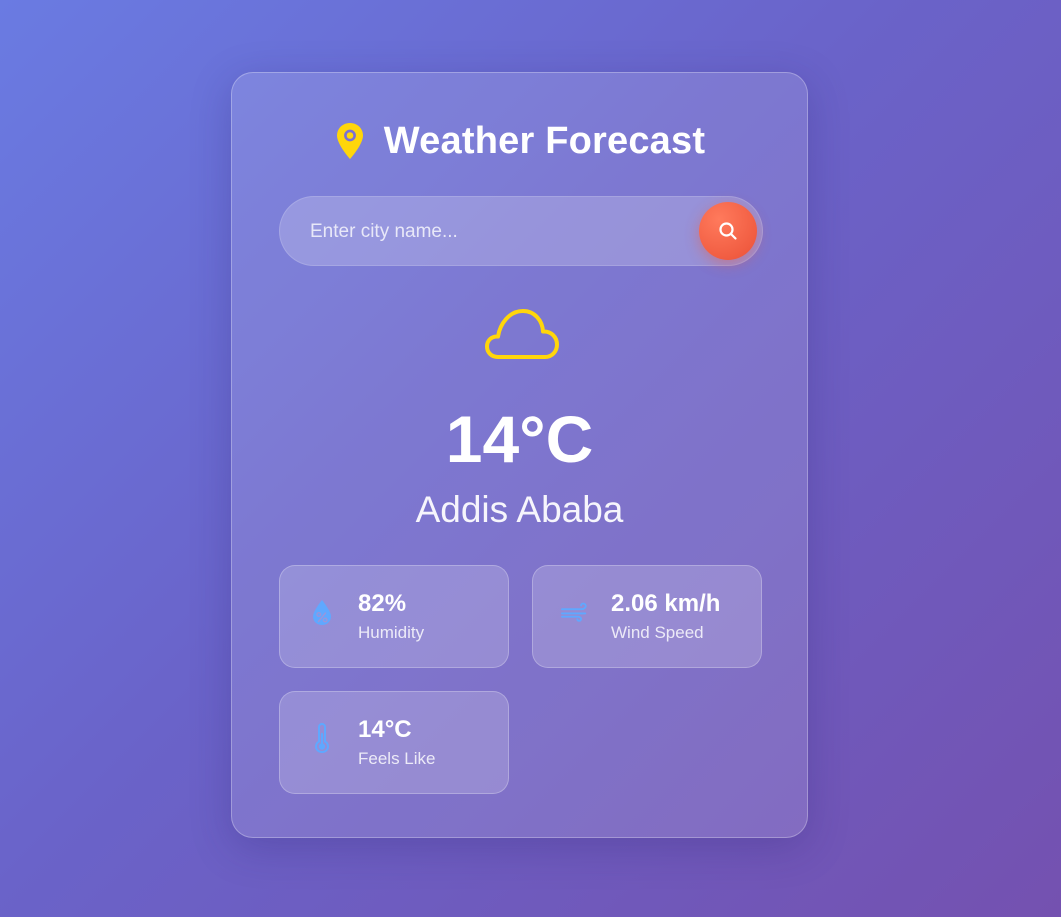 This screenshot has width=1061, height=917. I want to click on map-pin-icon, so click(349, 141).